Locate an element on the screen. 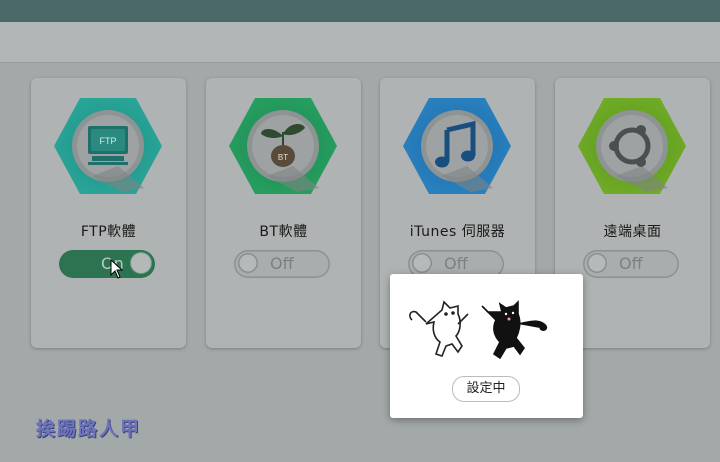 This screenshot has width=720, height=462. top-bar is located at coordinates (360, 11).